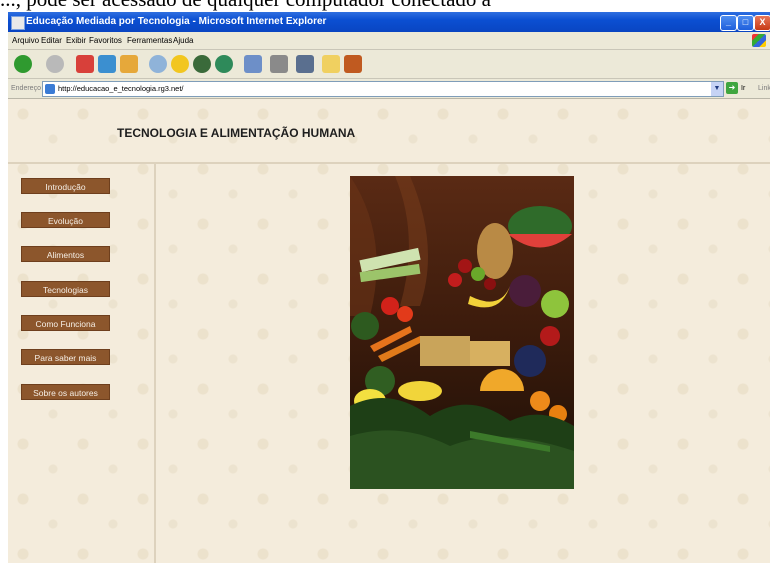 The image size is (770, 563). Describe the element at coordinates (55, 64) in the screenshot. I see `forward-icon` at that location.